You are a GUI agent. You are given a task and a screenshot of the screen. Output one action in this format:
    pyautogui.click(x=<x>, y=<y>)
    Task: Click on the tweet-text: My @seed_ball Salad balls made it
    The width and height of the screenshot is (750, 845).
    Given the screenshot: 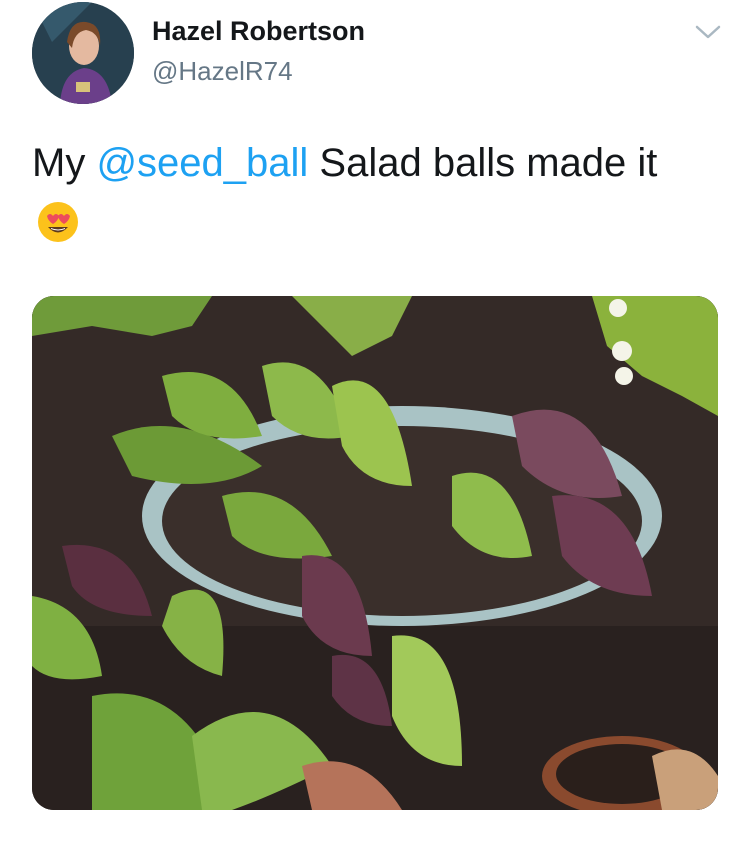 What is the action you would take?
    pyautogui.click(x=377, y=163)
    